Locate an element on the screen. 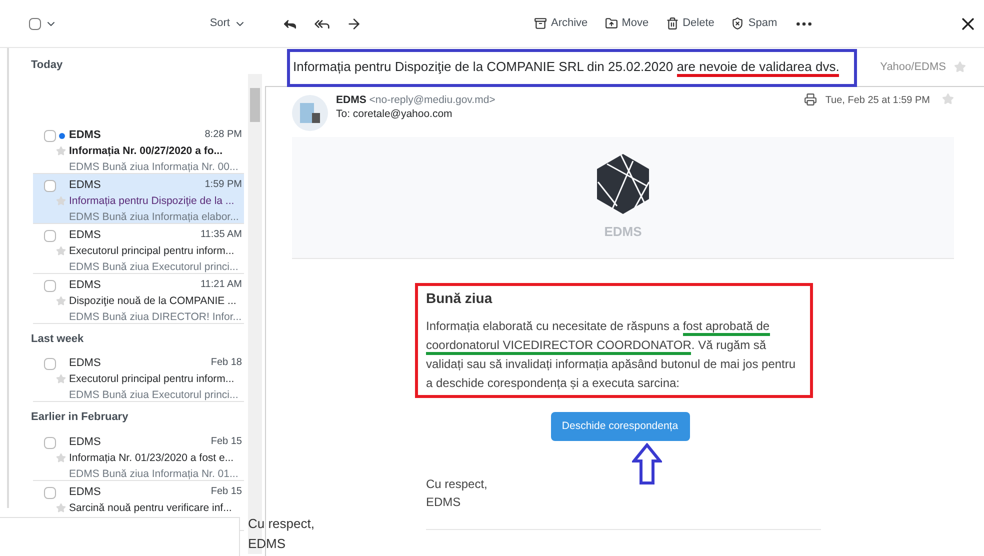 This screenshot has height=556, width=984. spam-icon is located at coordinates (737, 23).